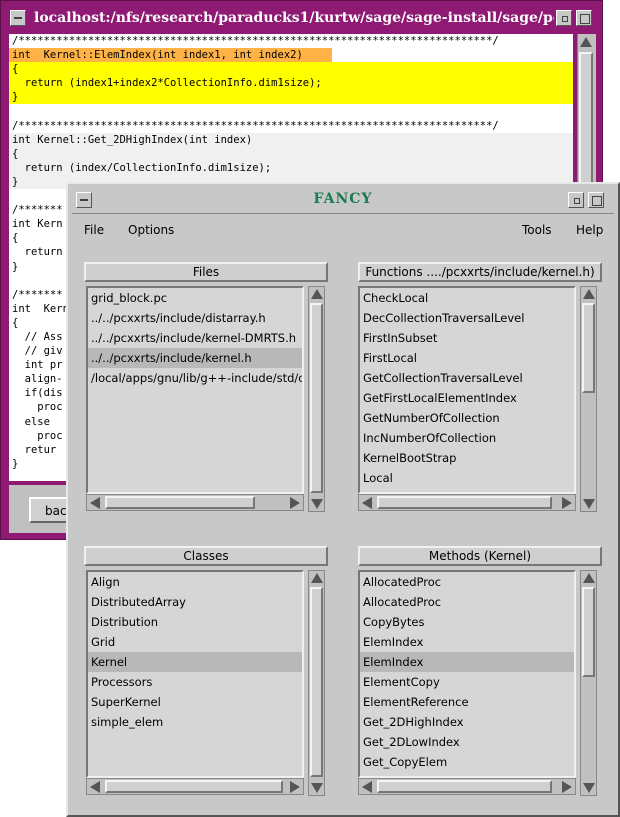  I want to click on list-item: Local, so click(467, 478).